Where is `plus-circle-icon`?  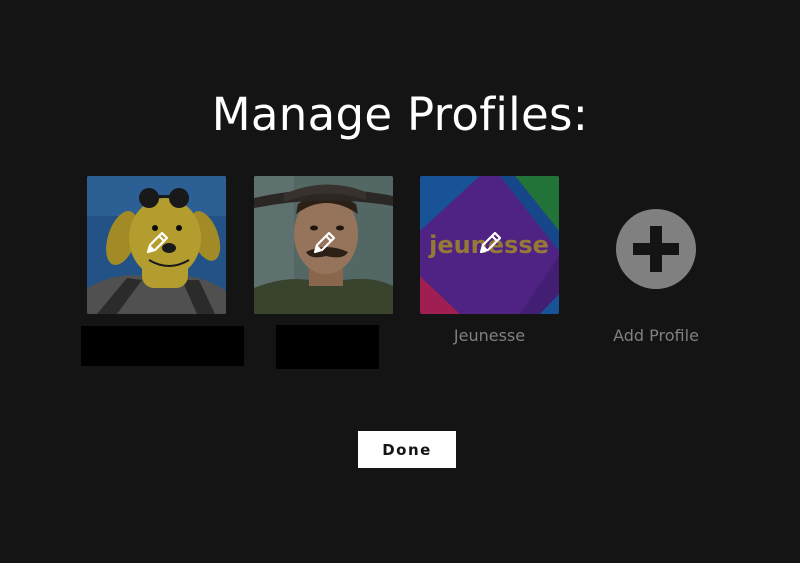
plus-circle-icon is located at coordinates (656, 249).